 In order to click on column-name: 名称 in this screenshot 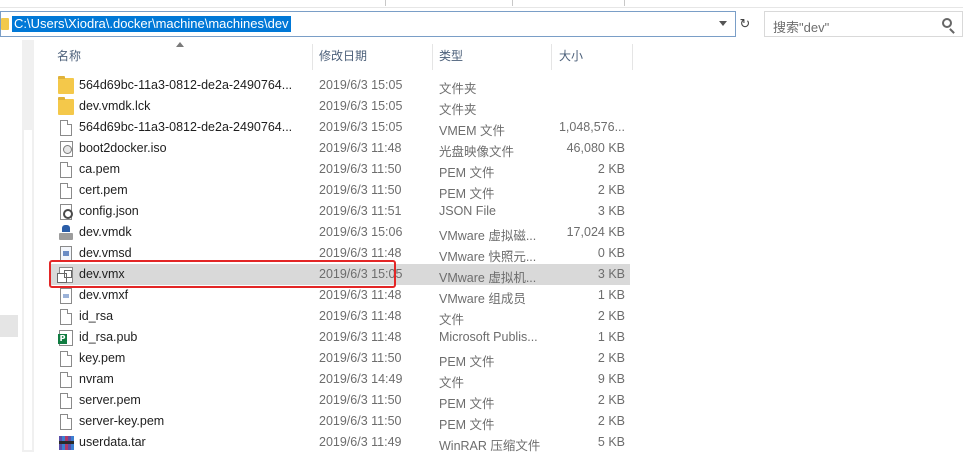, I will do `click(181, 56)`.